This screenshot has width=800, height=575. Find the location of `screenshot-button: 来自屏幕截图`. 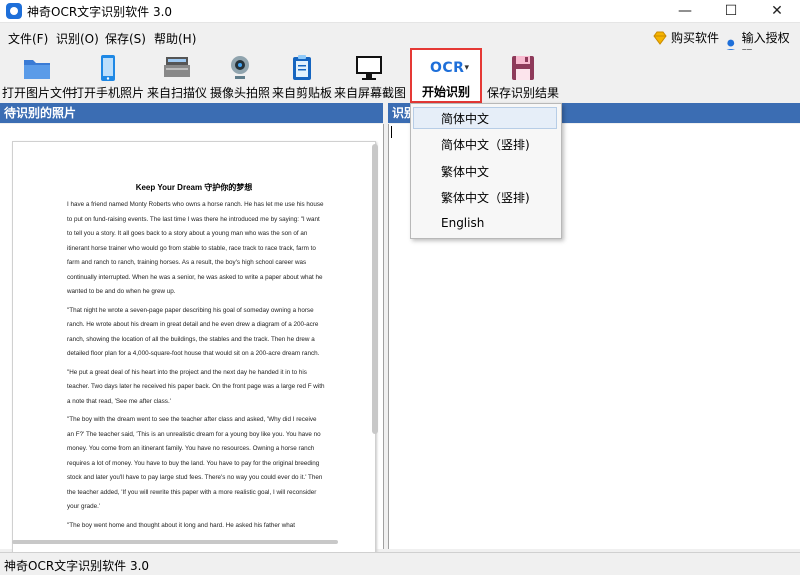

screenshot-button: 来自屏幕截图 is located at coordinates (370, 75).